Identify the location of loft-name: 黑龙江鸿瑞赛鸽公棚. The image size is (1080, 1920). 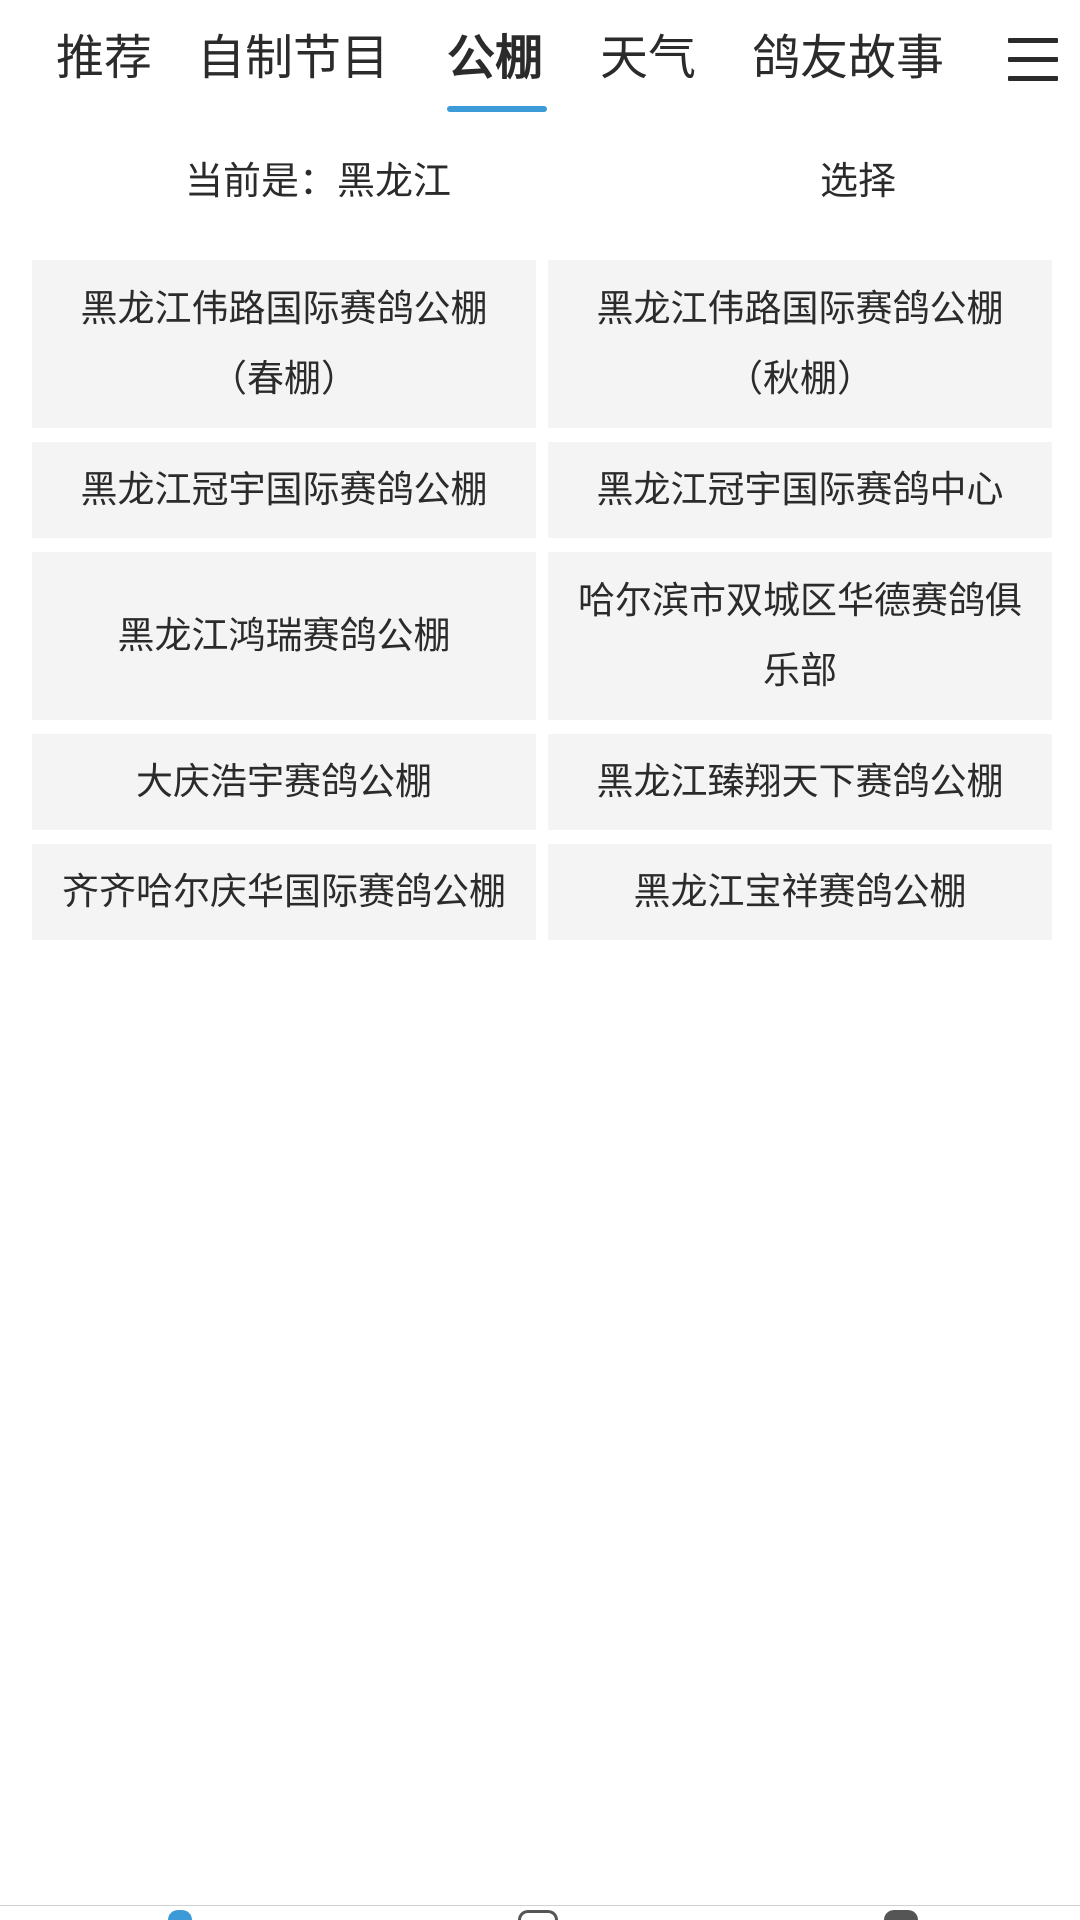
(284, 635).